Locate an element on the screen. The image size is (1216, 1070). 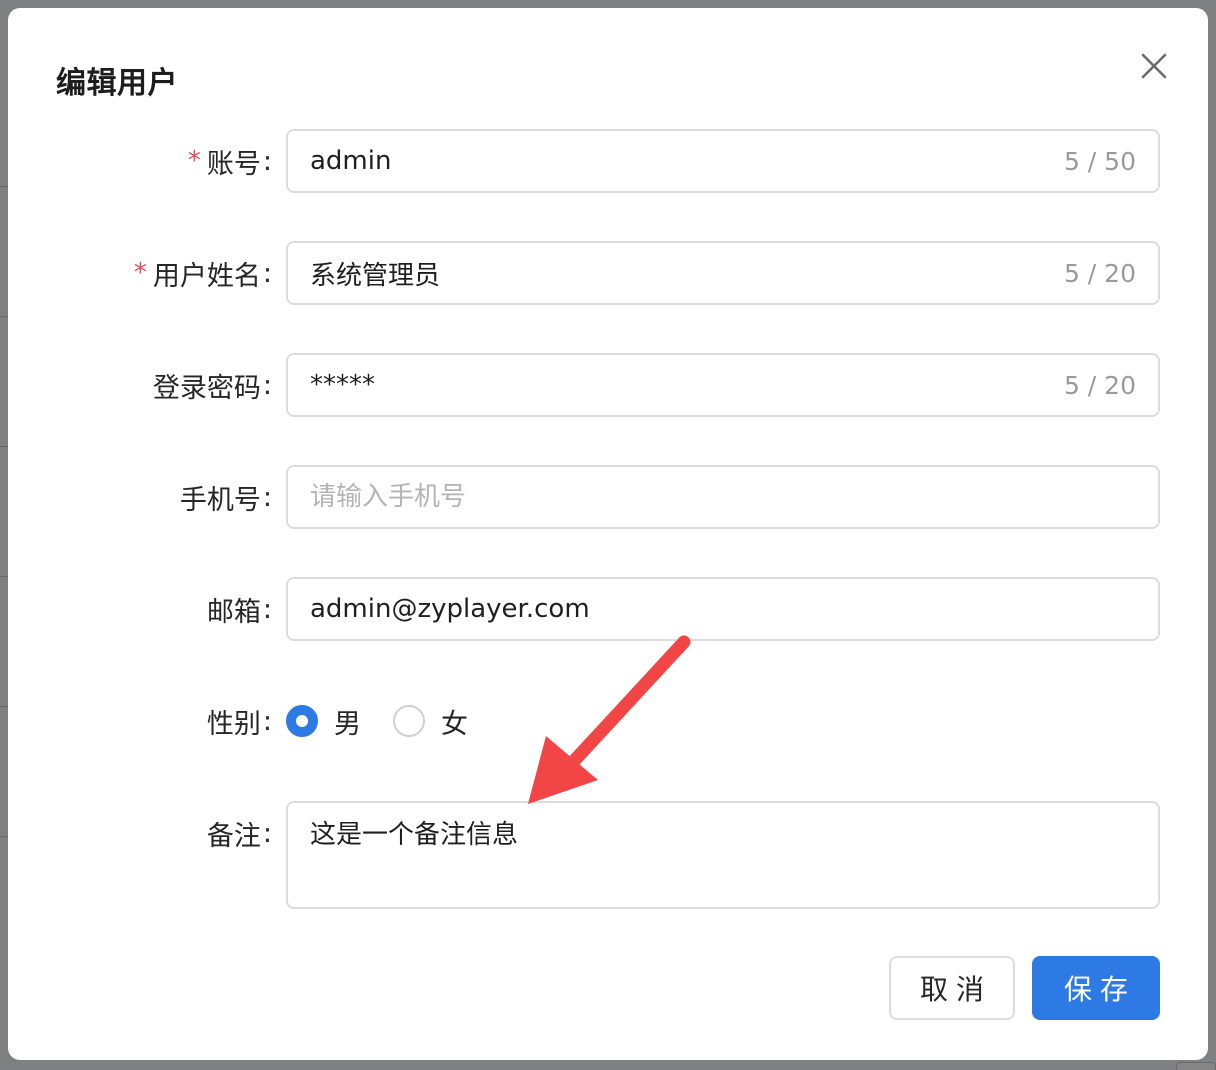
account-field: 5 / 50 is located at coordinates (723, 161).